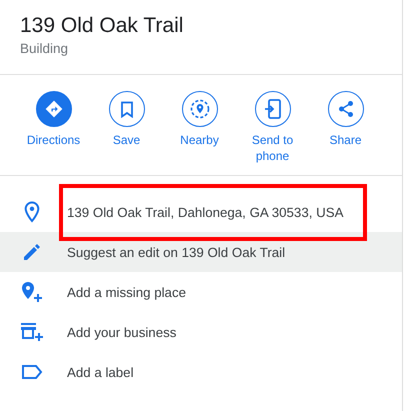 The image size is (405, 411). Describe the element at coordinates (201, 212) in the screenshot. I see `address-row: 139 Old Oak Trail, Dahlonega, GA 30533, USA` at that location.